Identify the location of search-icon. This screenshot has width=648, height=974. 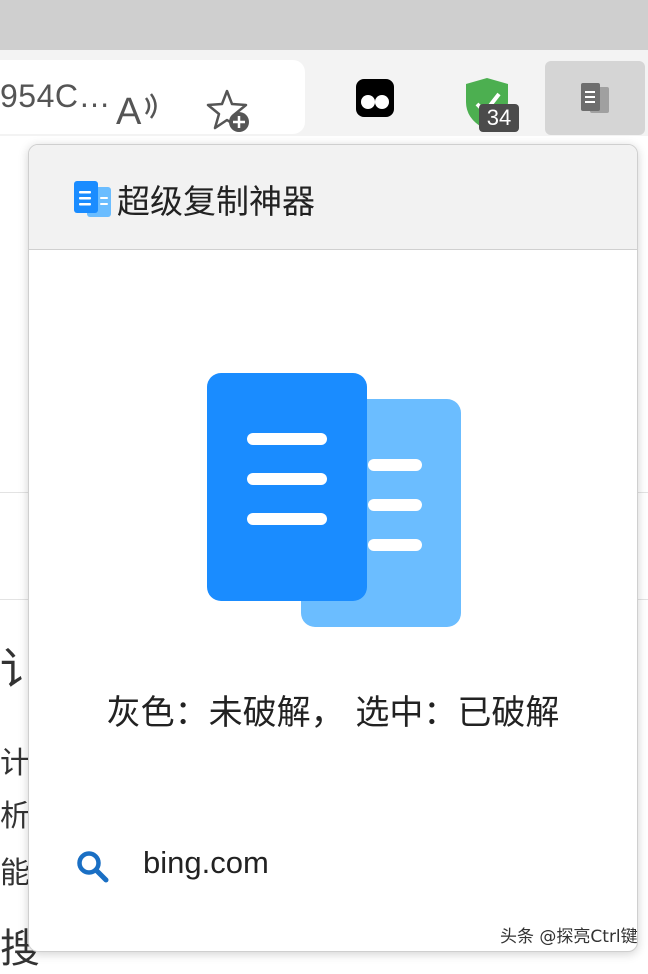
(93, 867).